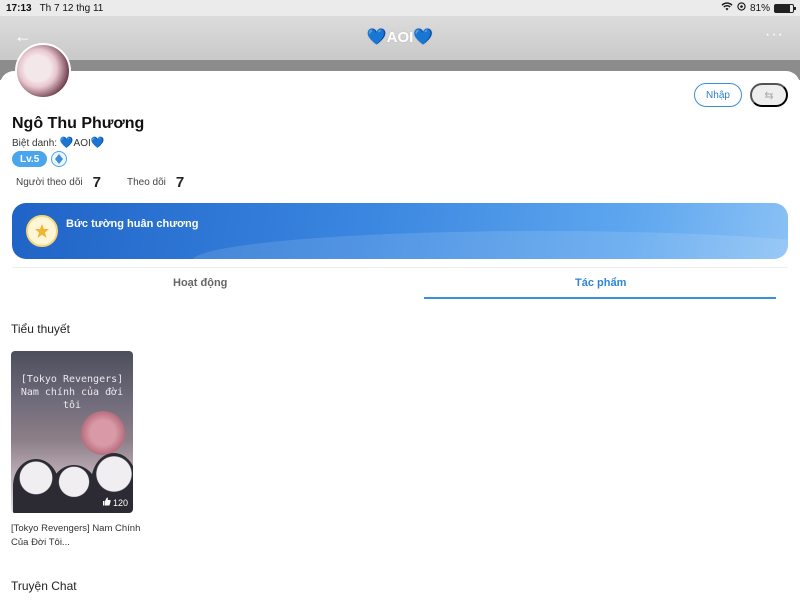  I want to click on battery-percent: 81%, so click(759, 8).